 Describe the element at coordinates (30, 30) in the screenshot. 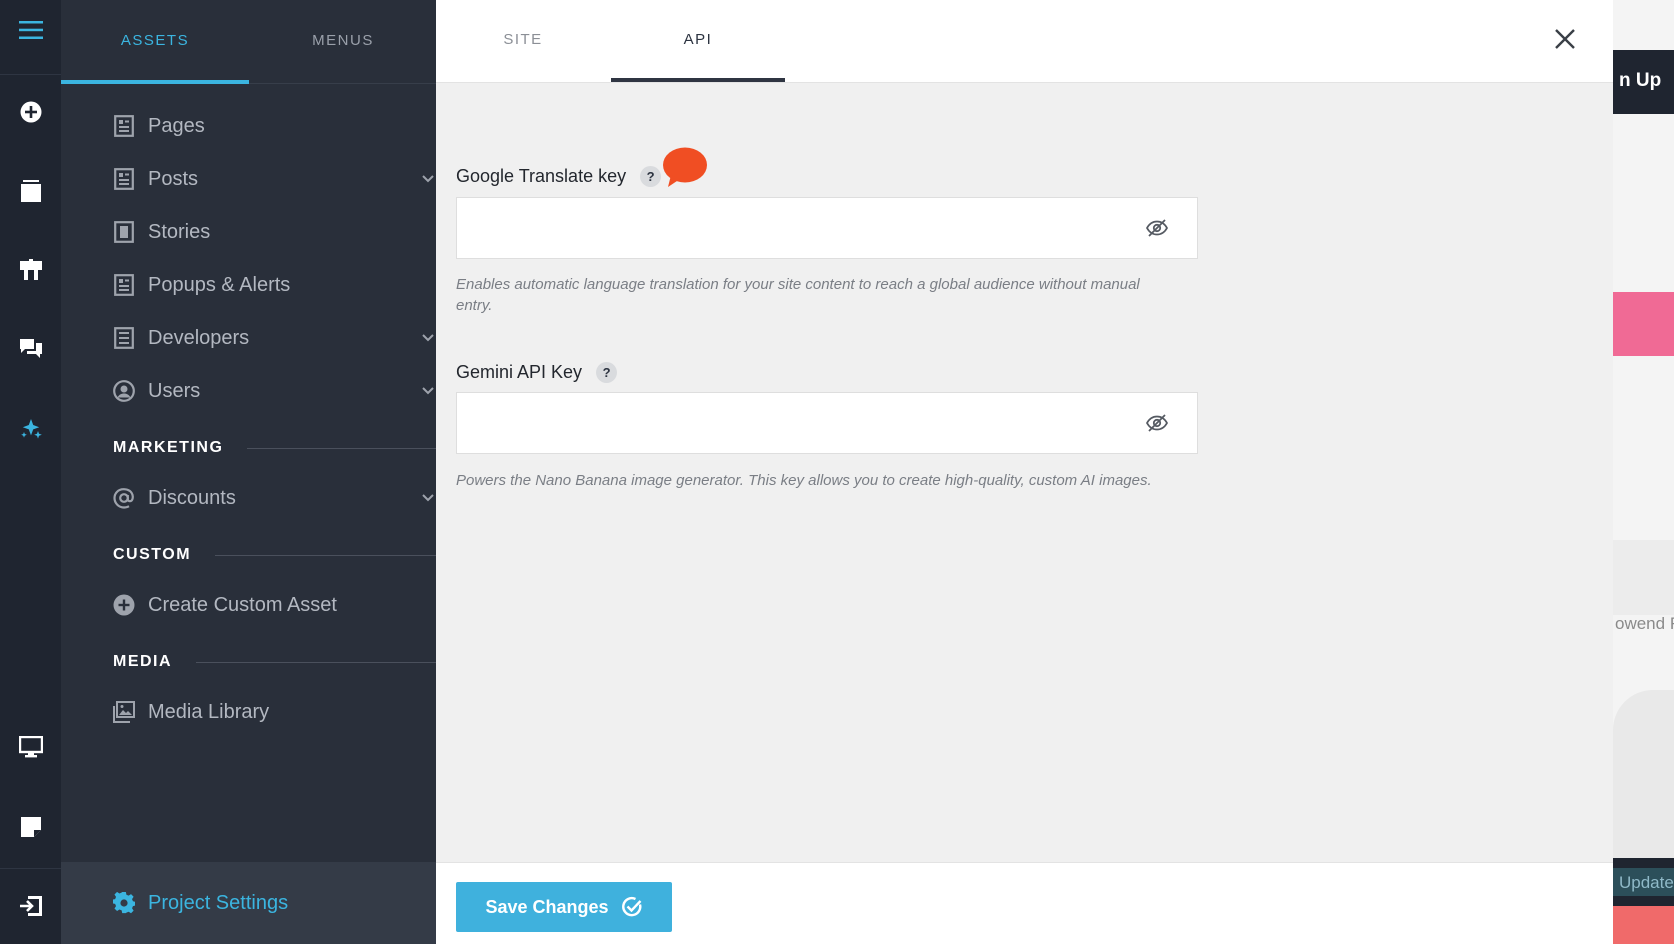

I see `hamburger-menu-icon` at that location.